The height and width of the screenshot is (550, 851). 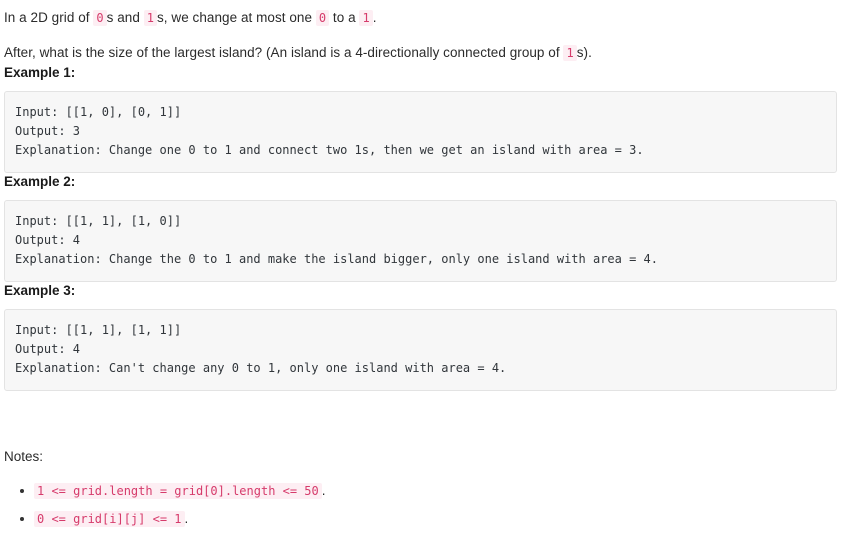 What do you see at coordinates (109, 519) in the screenshot?
I see `note-constraint-code-2: 0 <= grid[i][j] <= 1` at bounding box center [109, 519].